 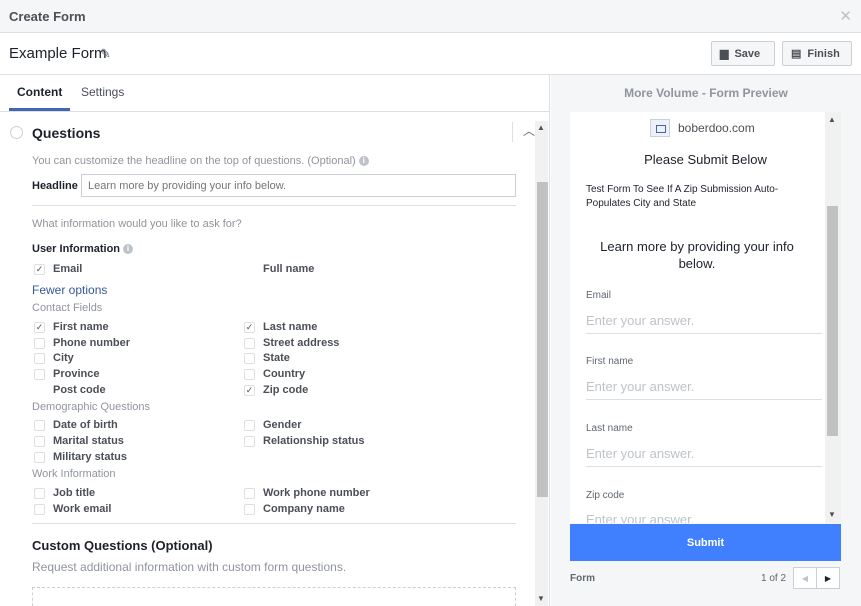 I want to click on checkbox-job-title: Job title, so click(x=64, y=493).